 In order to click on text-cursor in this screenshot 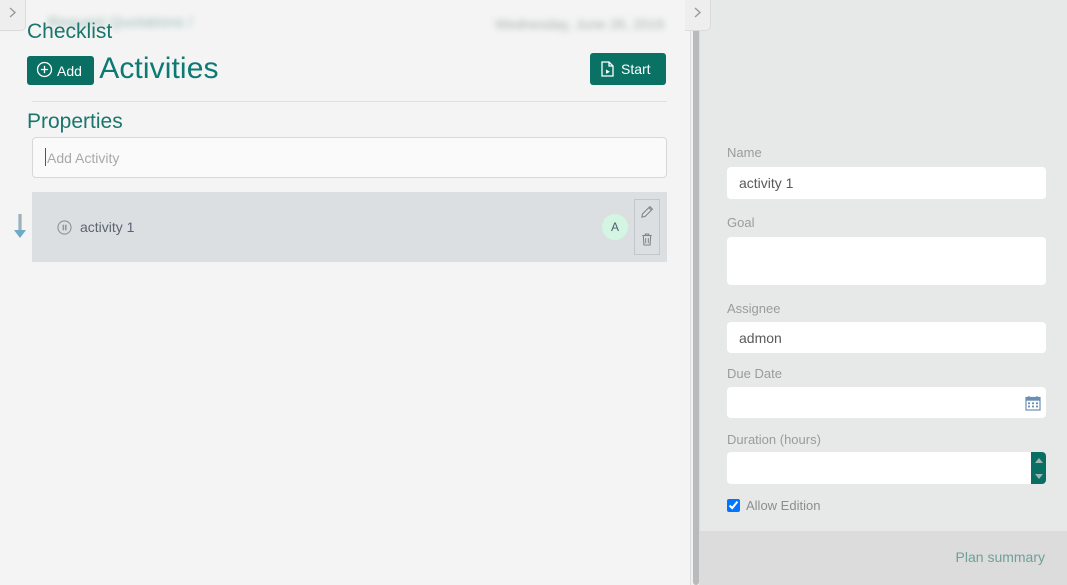, I will do `click(45, 157)`.